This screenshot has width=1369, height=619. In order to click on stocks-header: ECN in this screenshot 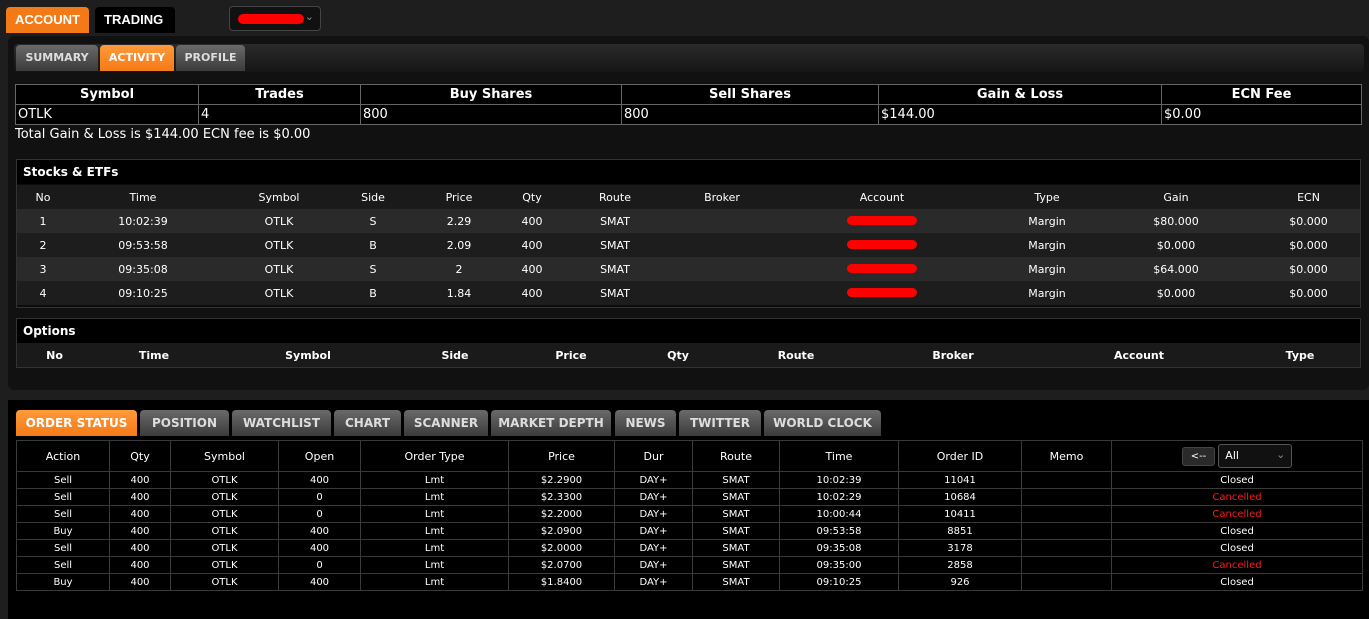, I will do `click(1308, 197)`.